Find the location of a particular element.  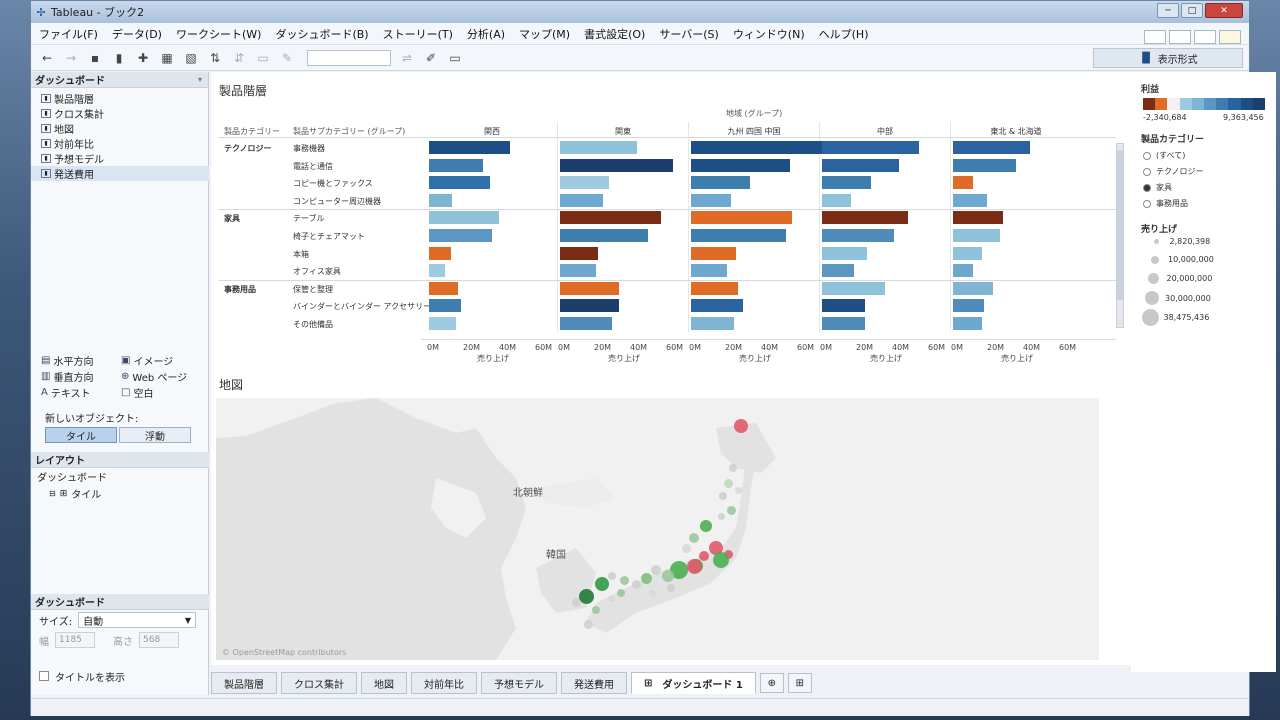

duplicate-sheet-icon: ▦ is located at coordinates (167, 58).